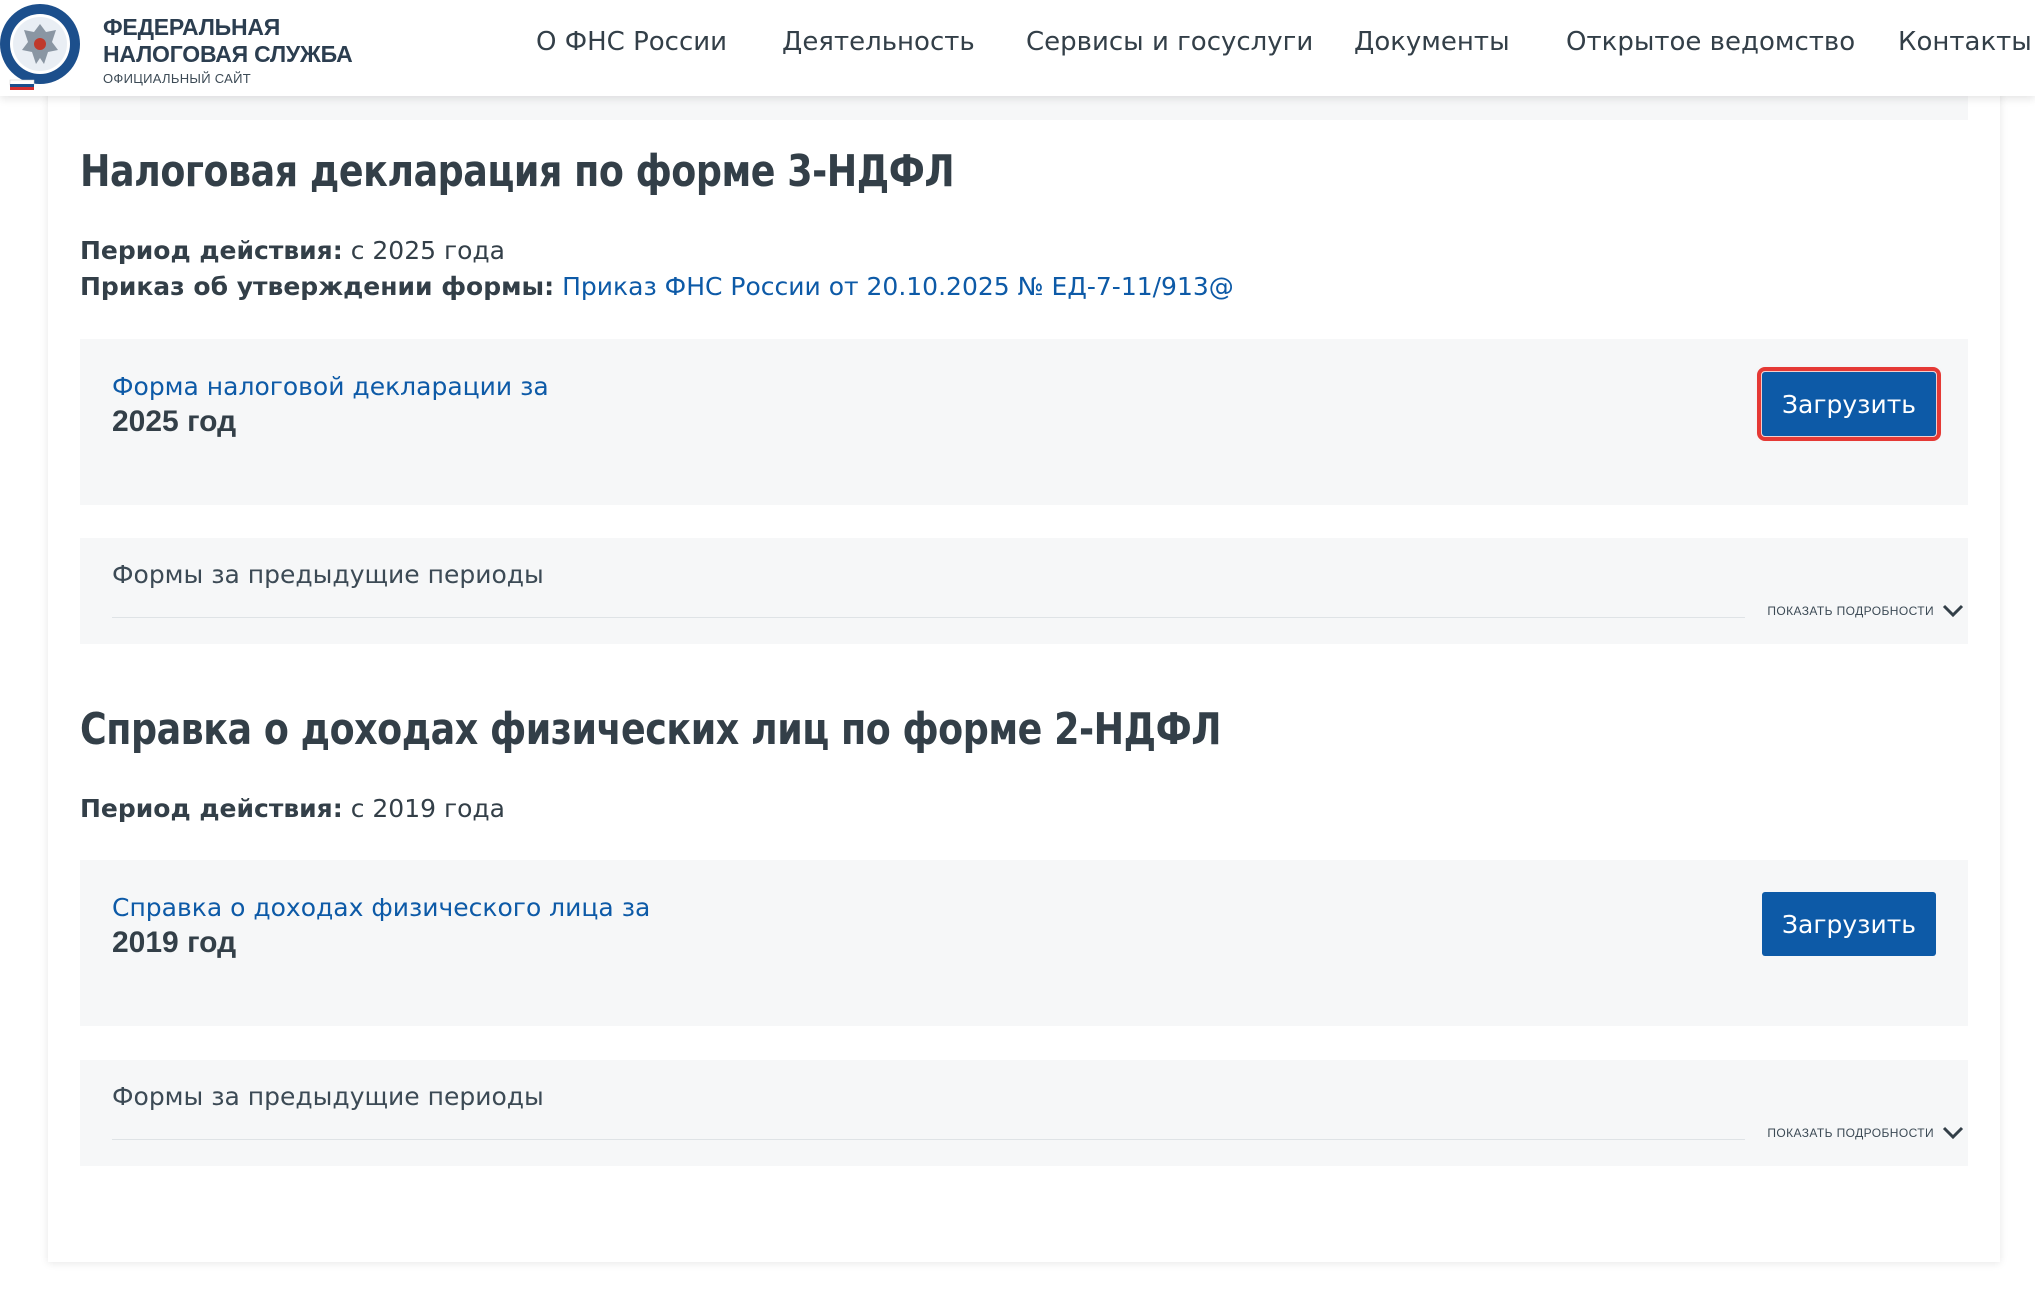  Describe the element at coordinates (177, 78) in the screenshot. I see `logo-subtitle: ОФИЦИАЛЬНЫЙ САЙТ` at that location.